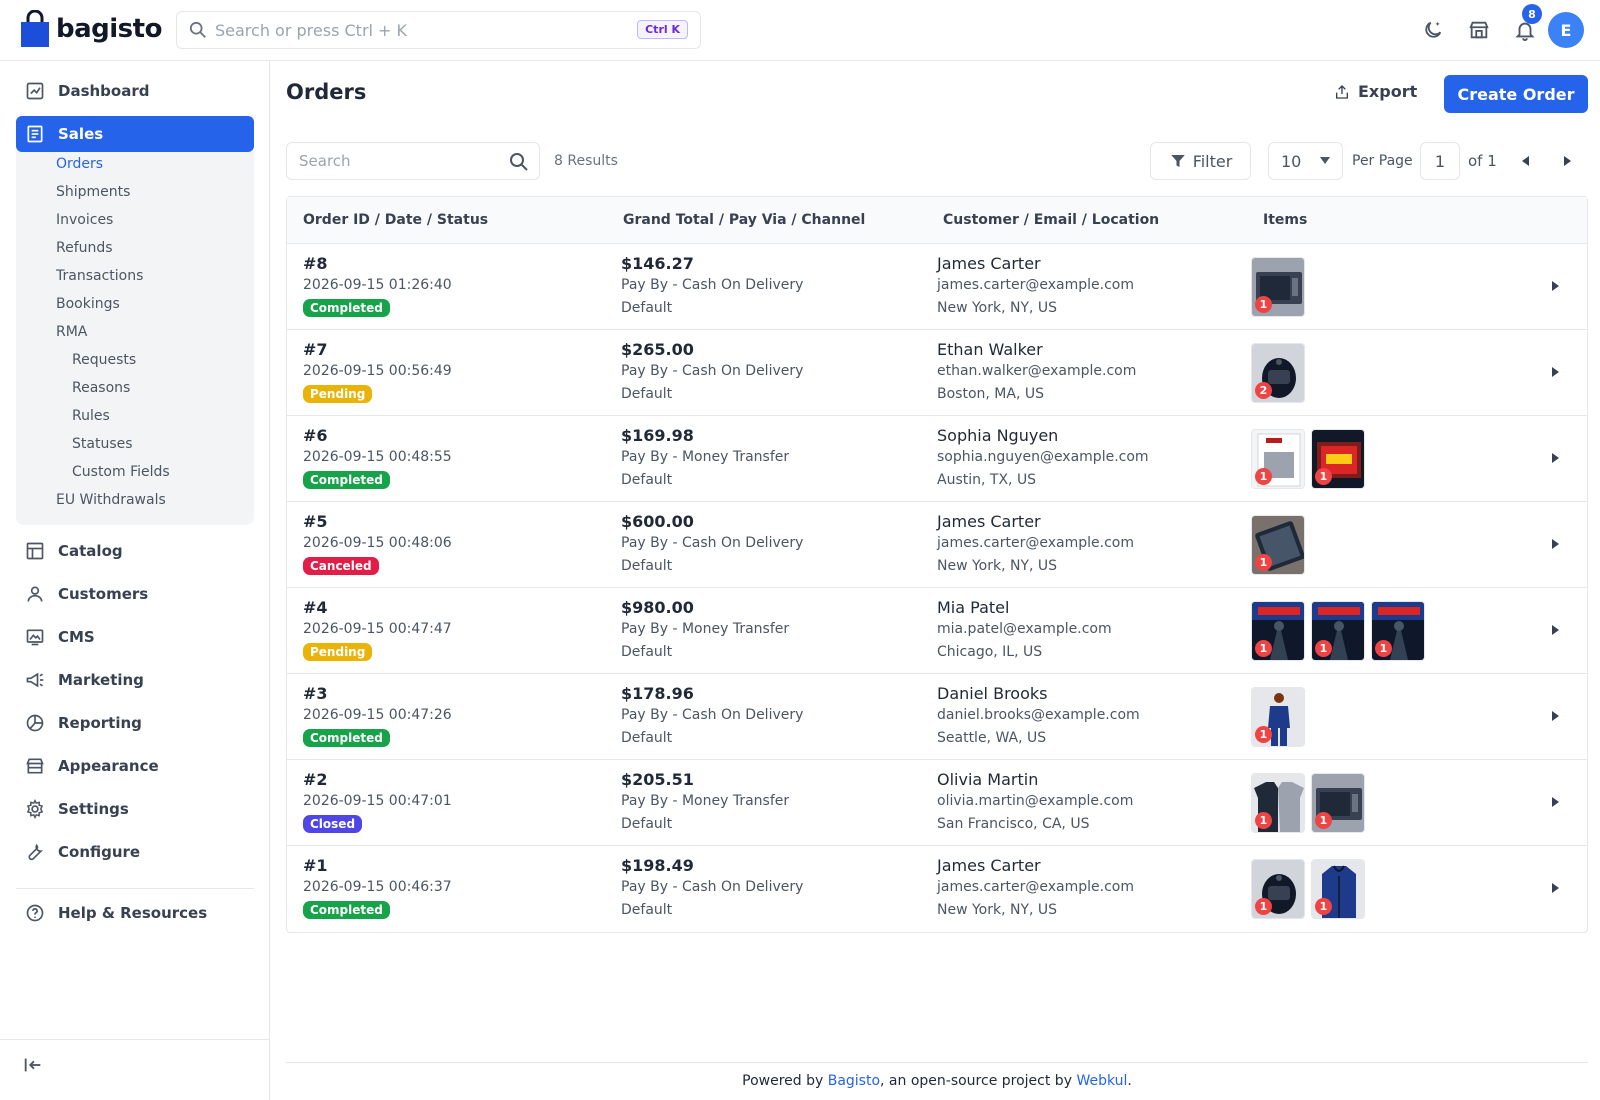 The width and height of the screenshot is (1600, 1100). I want to click on next-page-icon, so click(1567, 161).